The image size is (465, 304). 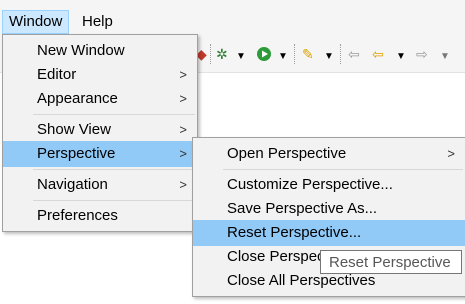 I want to click on menu-window: Window, so click(x=36, y=22).